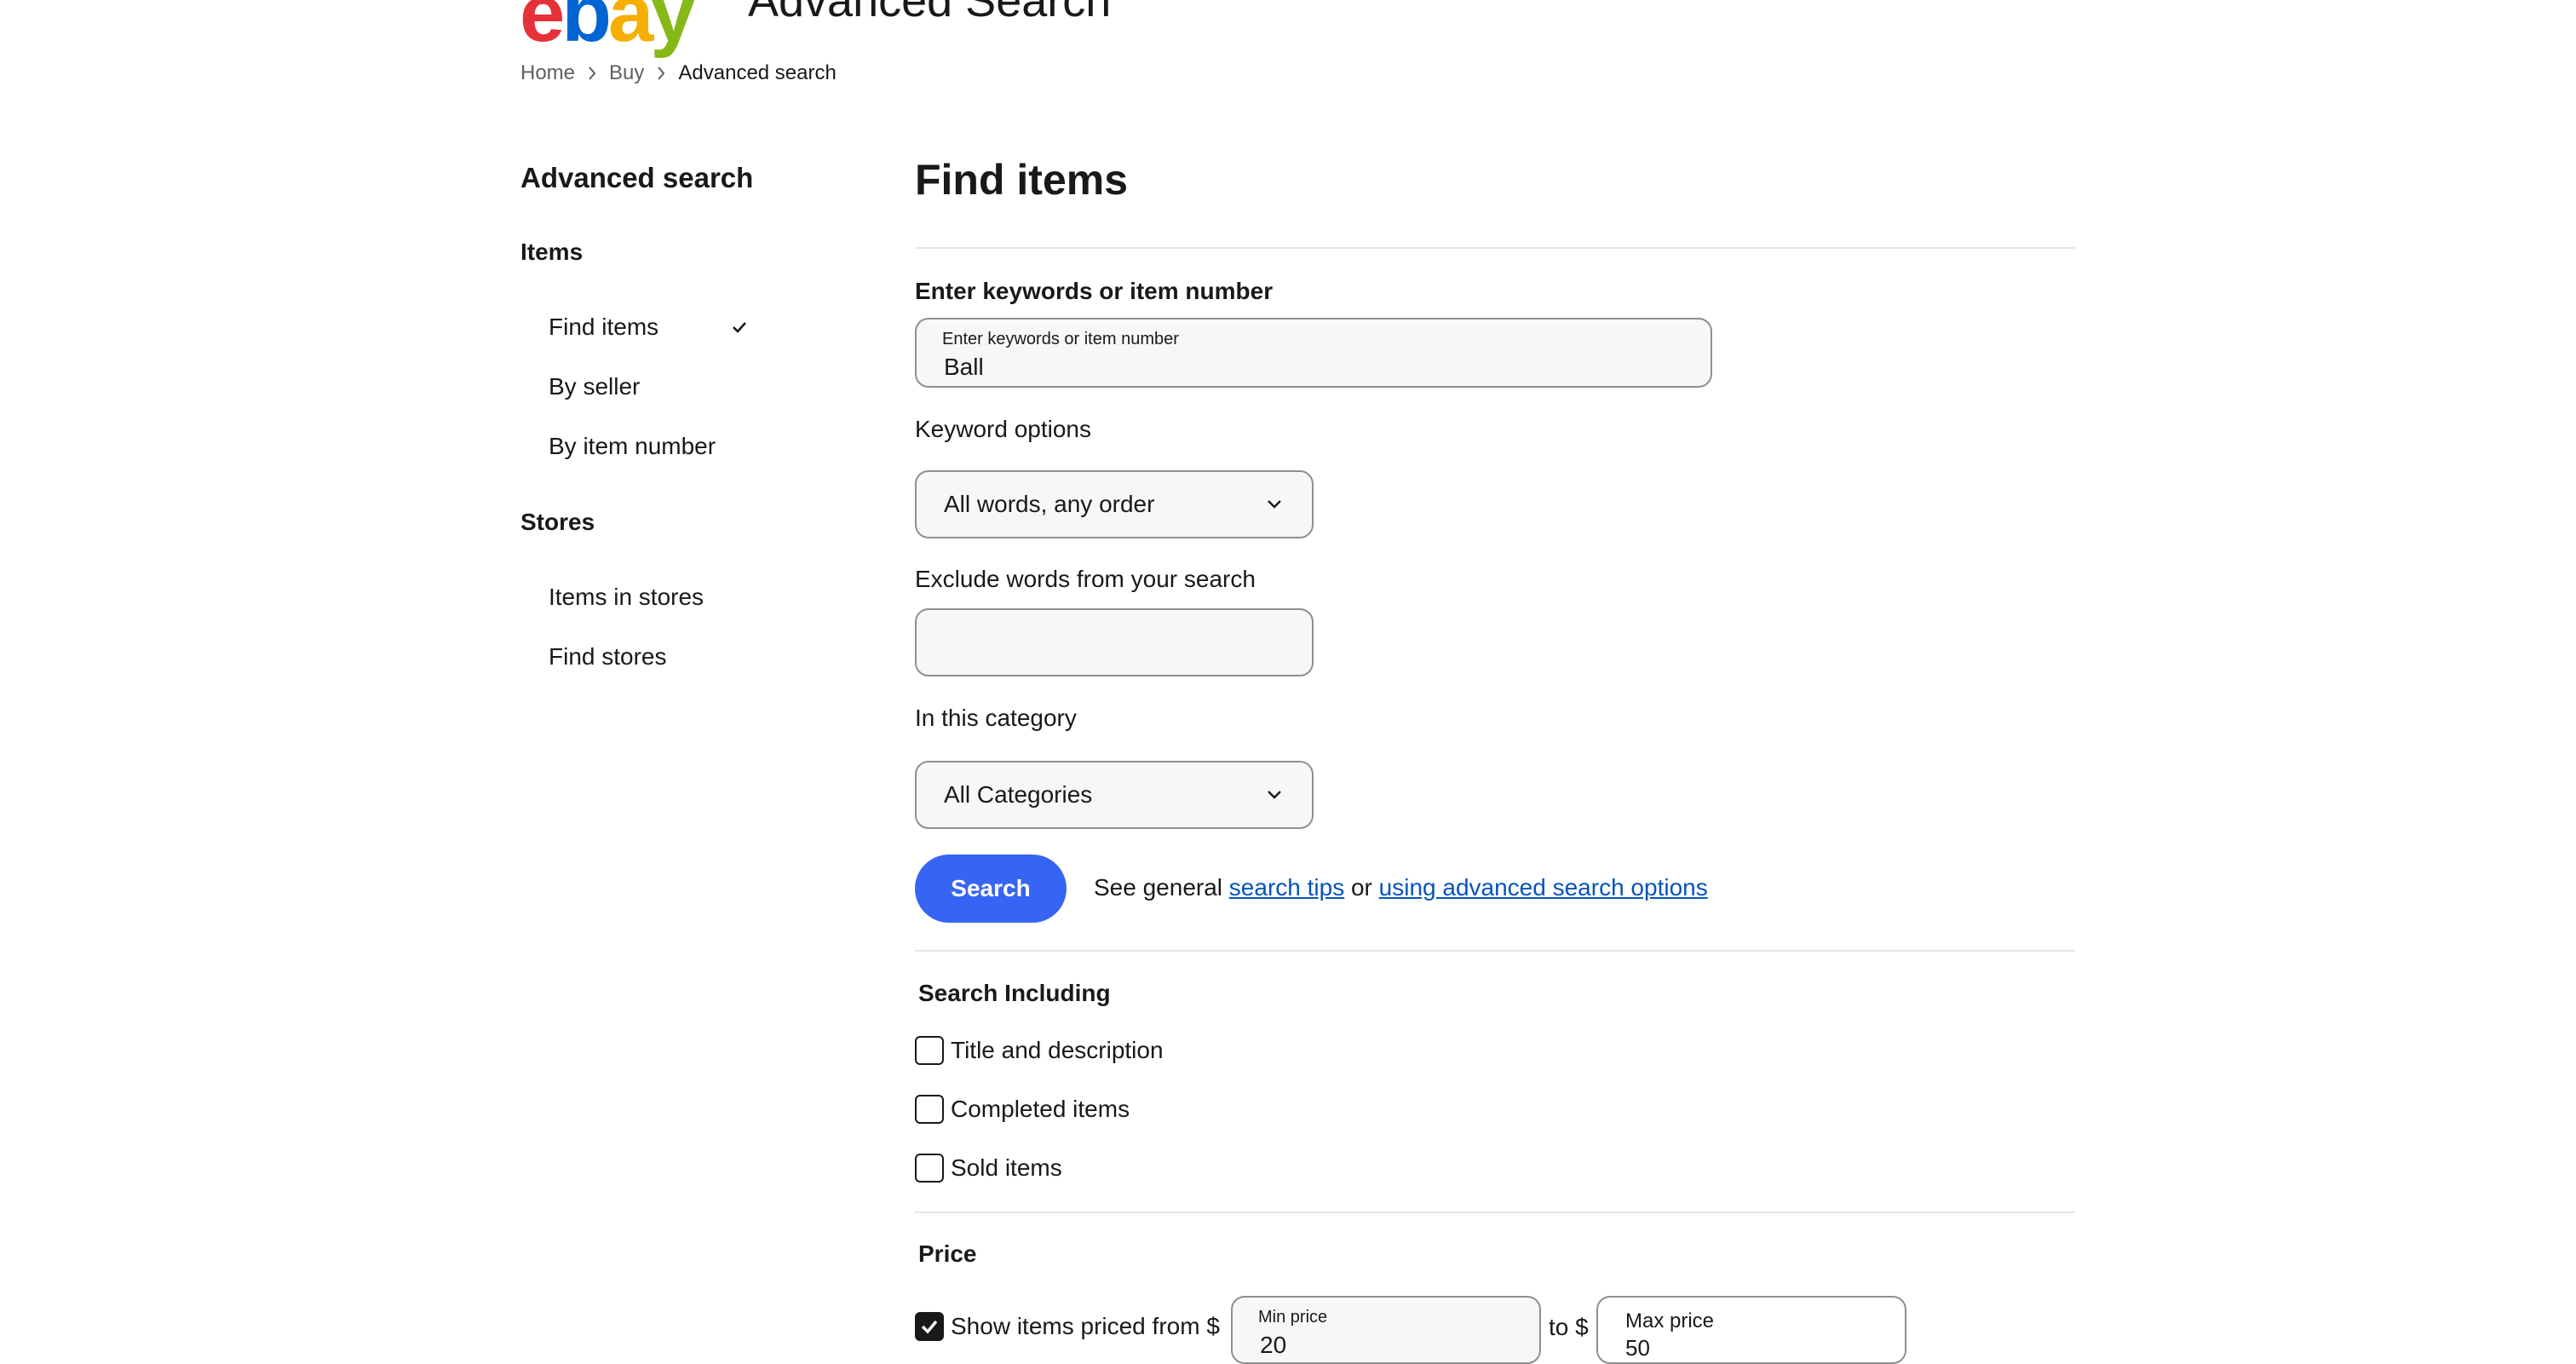  Describe the element at coordinates (608, 656) in the screenshot. I see `sidebar-item-find-stores: Find stores` at that location.